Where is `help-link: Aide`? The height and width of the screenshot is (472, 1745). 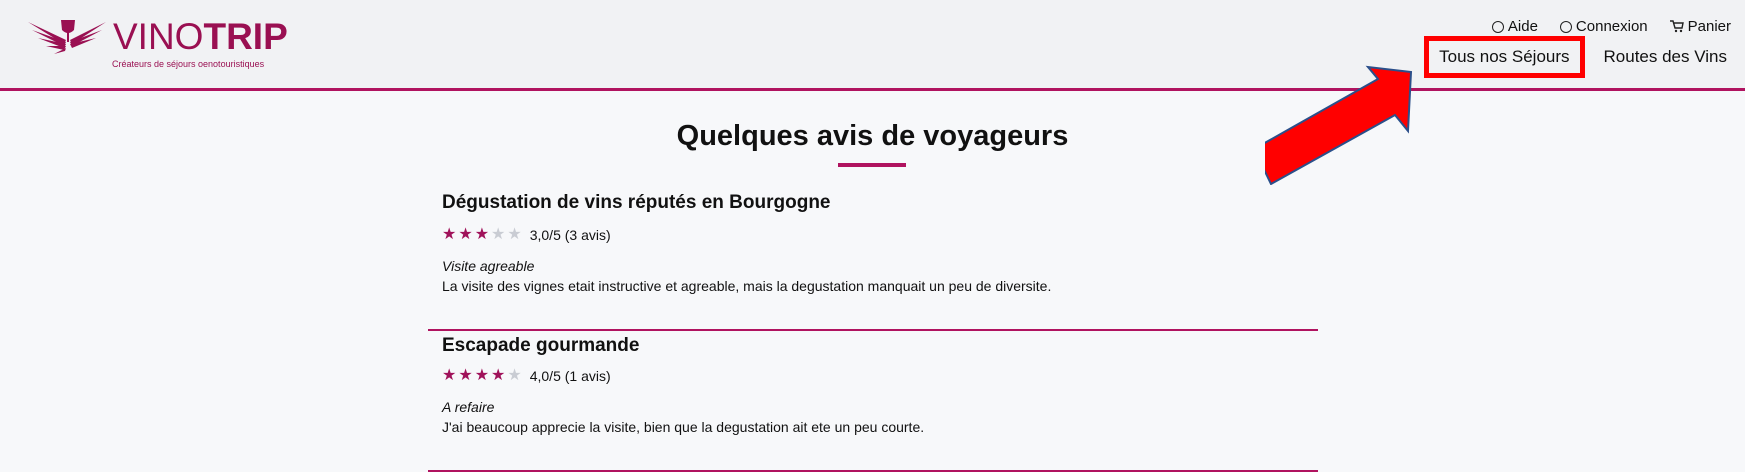 help-link: Aide is located at coordinates (1514, 26).